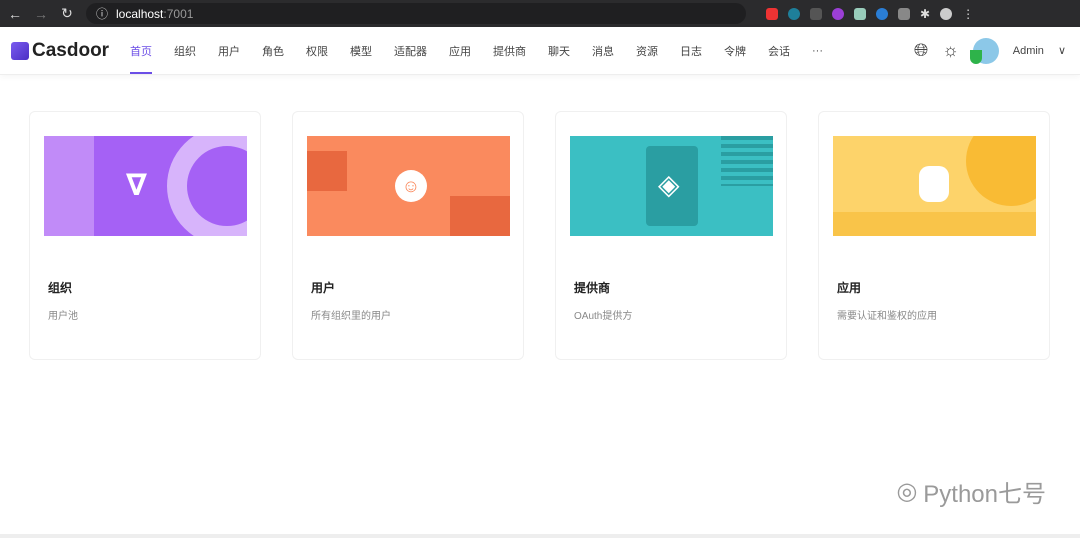  Describe the element at coordinates (984, 494) in the screenshot. I see `watermark-text: Python七号` at that location.